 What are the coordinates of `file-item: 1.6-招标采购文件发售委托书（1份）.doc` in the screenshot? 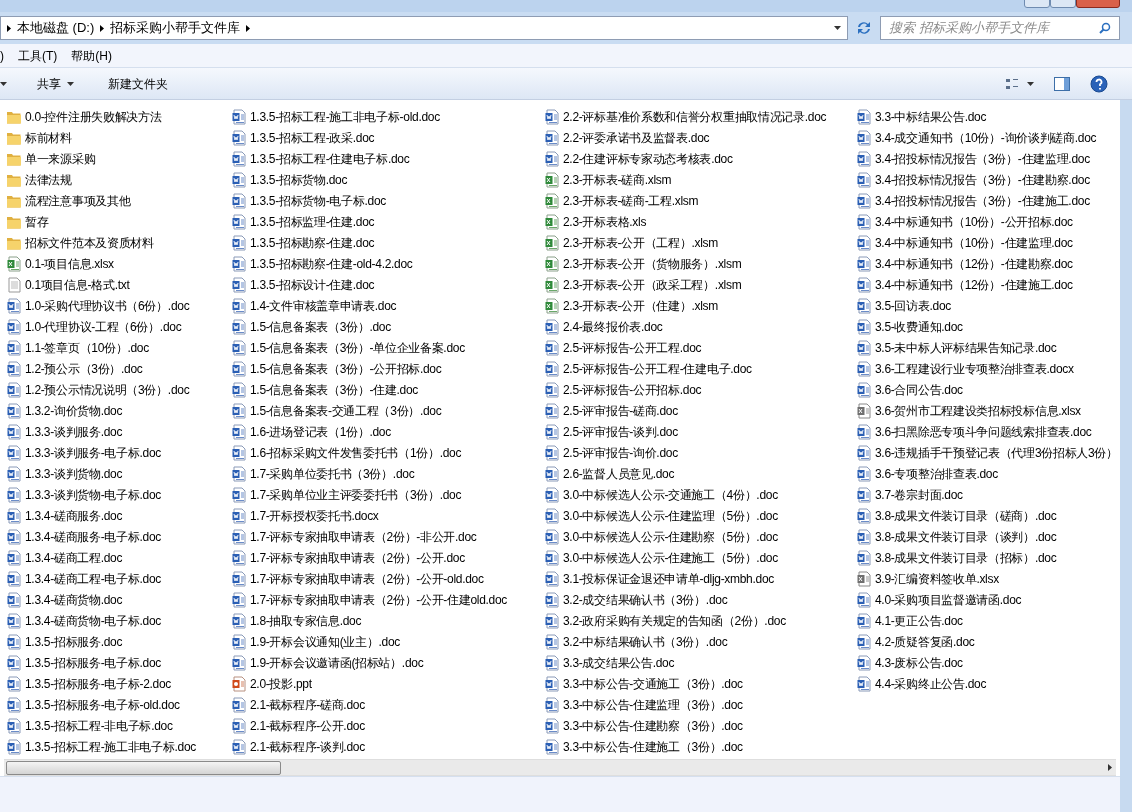 It's located at (384, 452).